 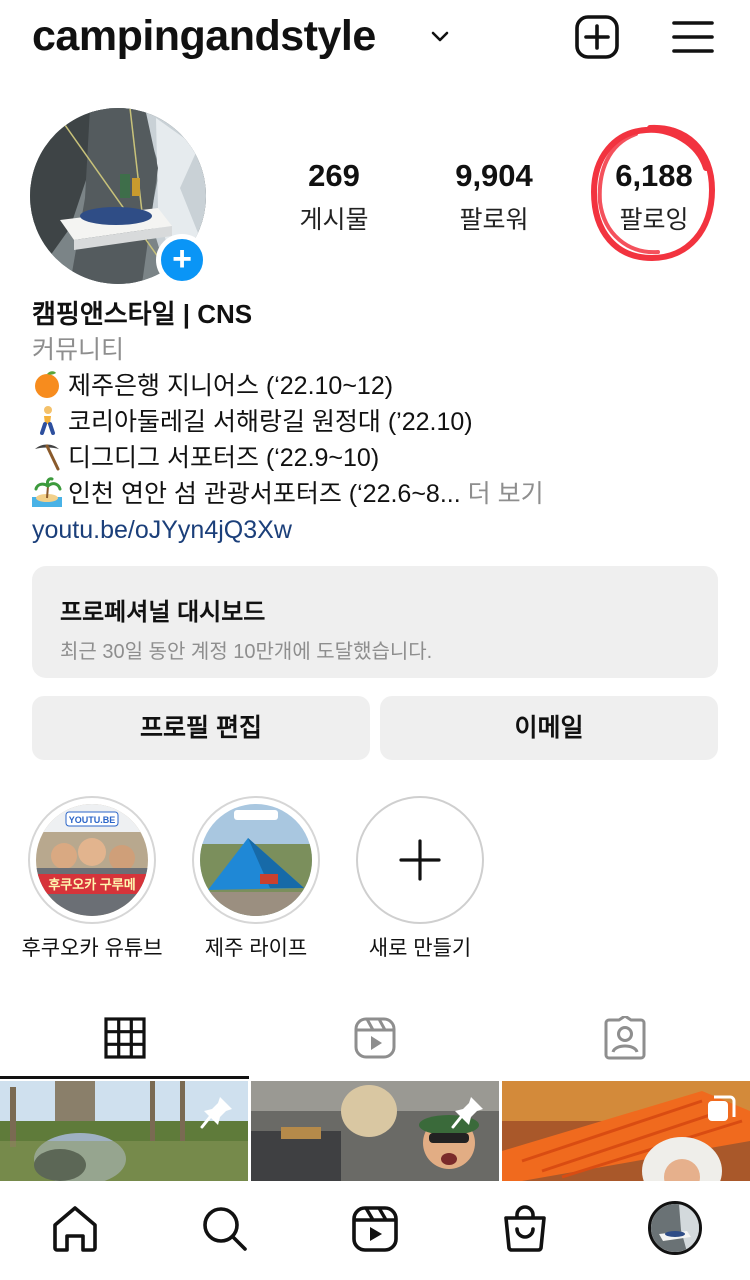 I want to click on new-highlight-ring, so click(x=420, y=860).